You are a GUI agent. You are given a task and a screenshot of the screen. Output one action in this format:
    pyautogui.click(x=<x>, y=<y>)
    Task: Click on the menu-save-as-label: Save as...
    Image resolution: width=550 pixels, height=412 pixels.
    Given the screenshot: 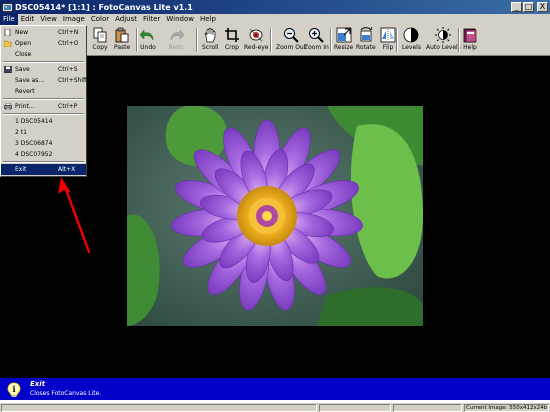 What is the action you would take?
    pyautogui.click(x=30, y=80)
    